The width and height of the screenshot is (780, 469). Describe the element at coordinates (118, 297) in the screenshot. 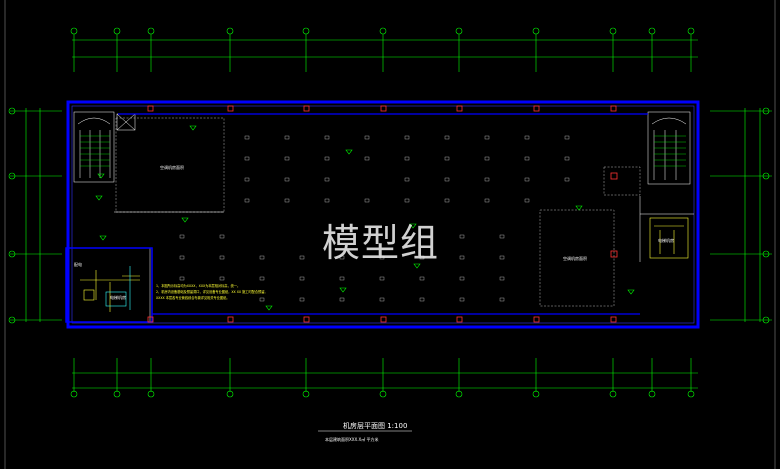

I see `room-label-left: 电梯机房` at that location.